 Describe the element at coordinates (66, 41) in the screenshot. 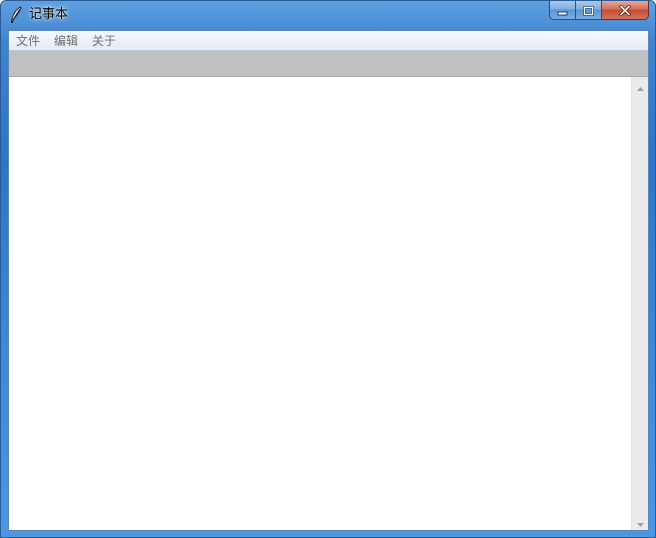

I see `menu-edit: 编辑` at that location.